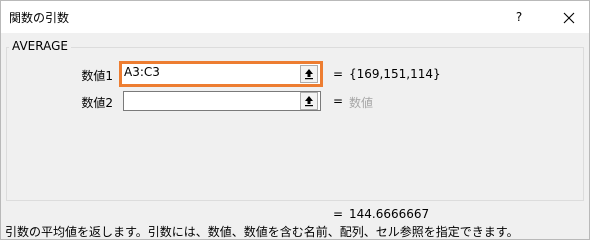 The image size is (590, 240). Describe the element at coordinates (338, 214) in the screenshot. I see `formula-result-equals: =` at that location.